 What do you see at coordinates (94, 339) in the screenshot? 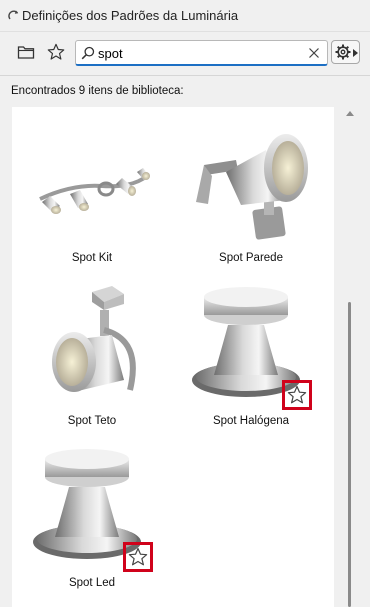
I see `spot-teto-thumbnail` at bounding box center [94, 339].